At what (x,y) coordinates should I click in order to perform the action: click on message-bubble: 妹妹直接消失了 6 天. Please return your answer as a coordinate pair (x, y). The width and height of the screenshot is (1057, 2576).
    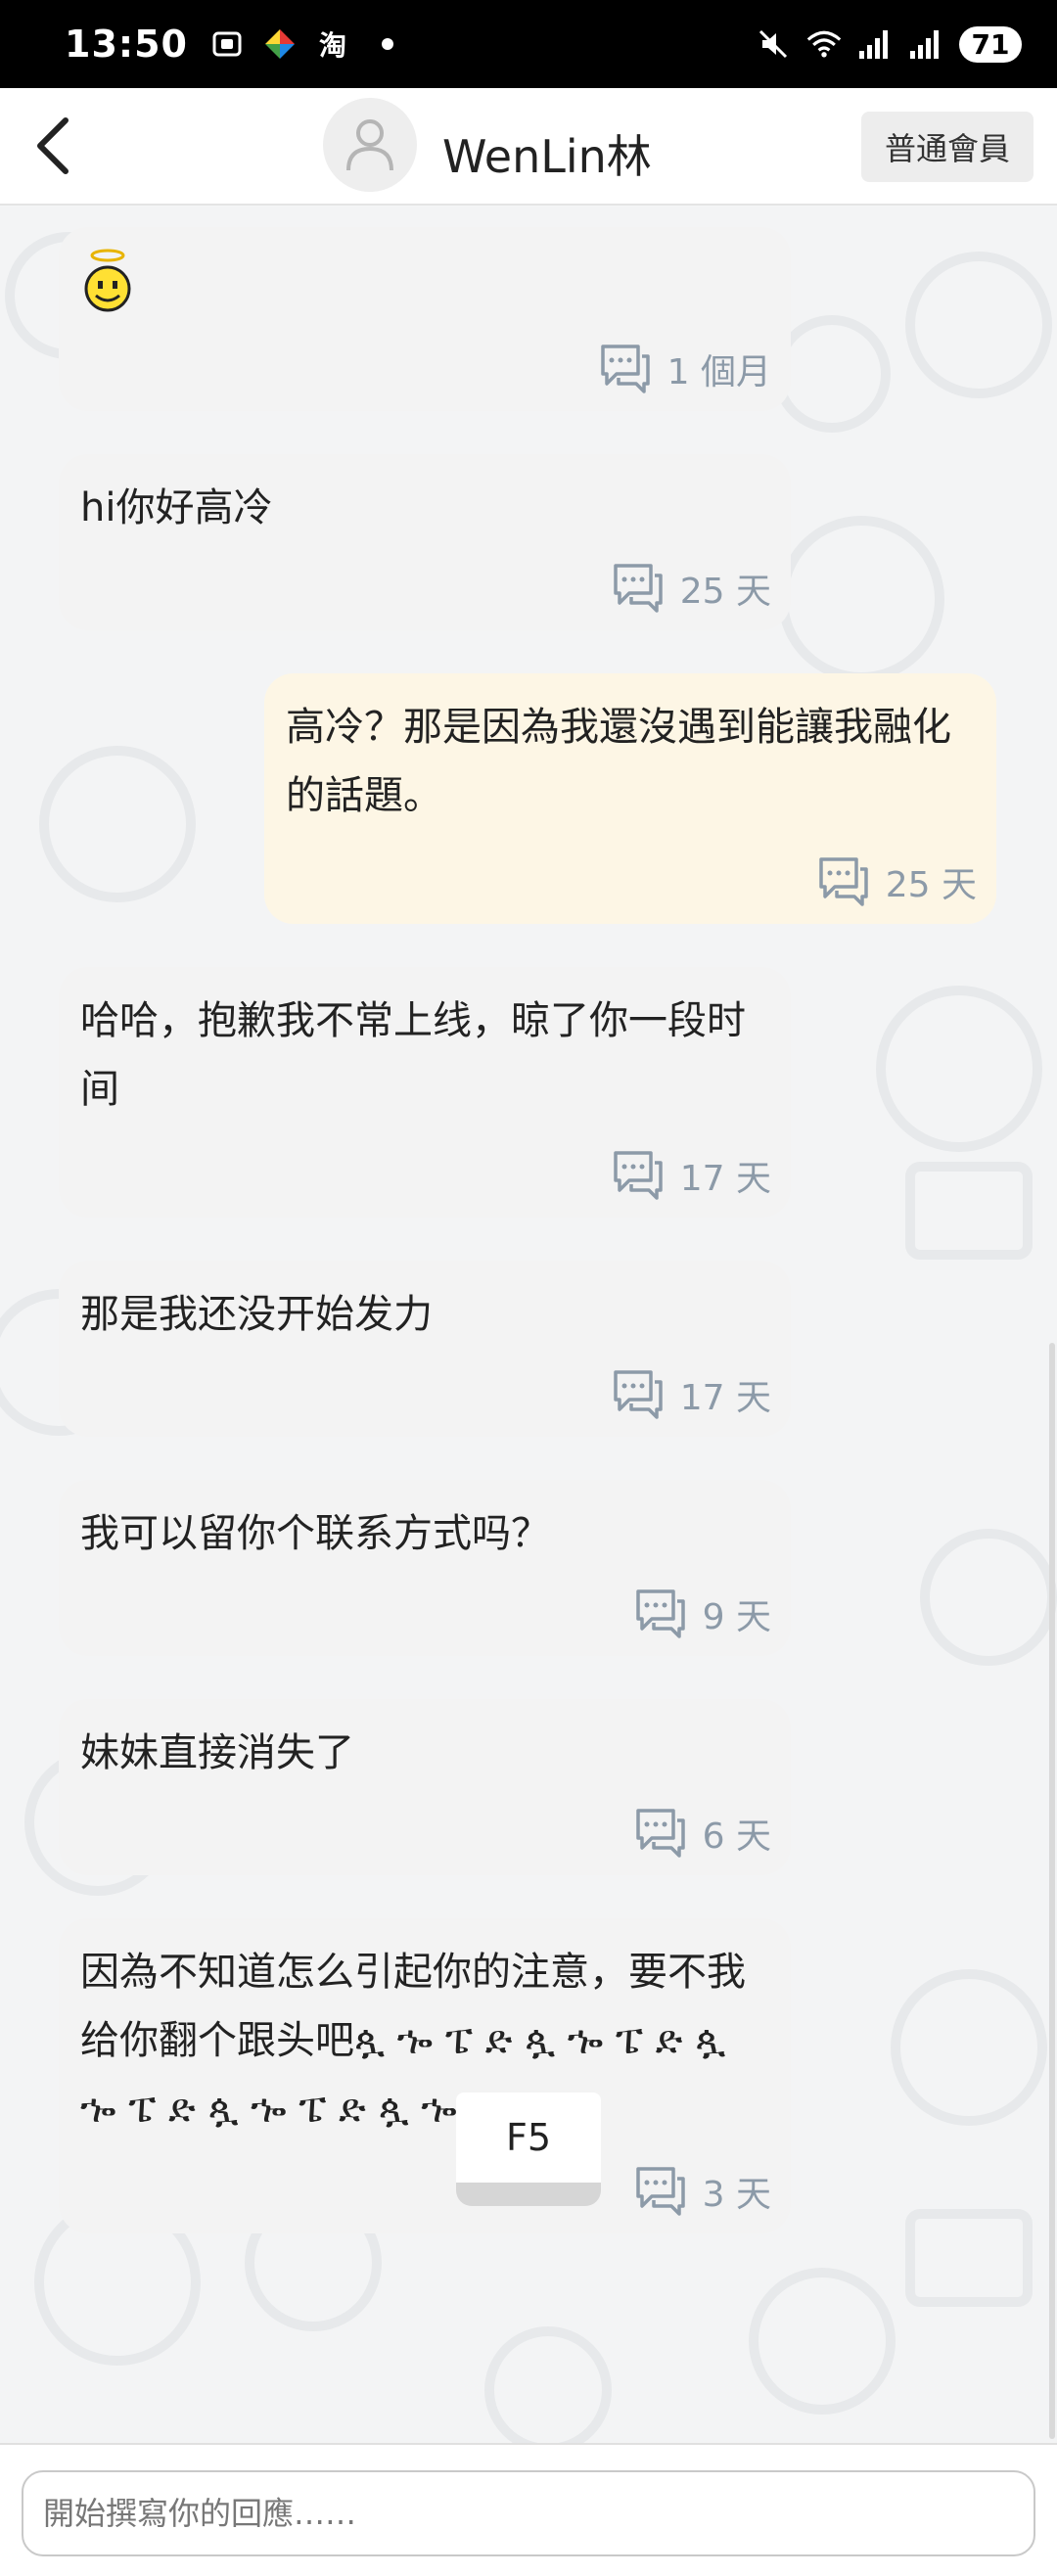
    Looking at the image, I should click on (425, 1787).